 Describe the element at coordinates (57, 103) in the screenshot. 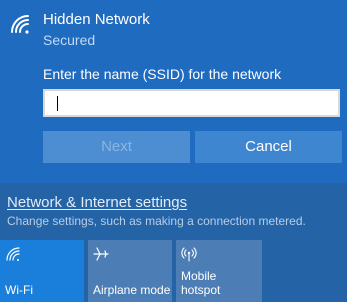

I see `text-caret` at that location.